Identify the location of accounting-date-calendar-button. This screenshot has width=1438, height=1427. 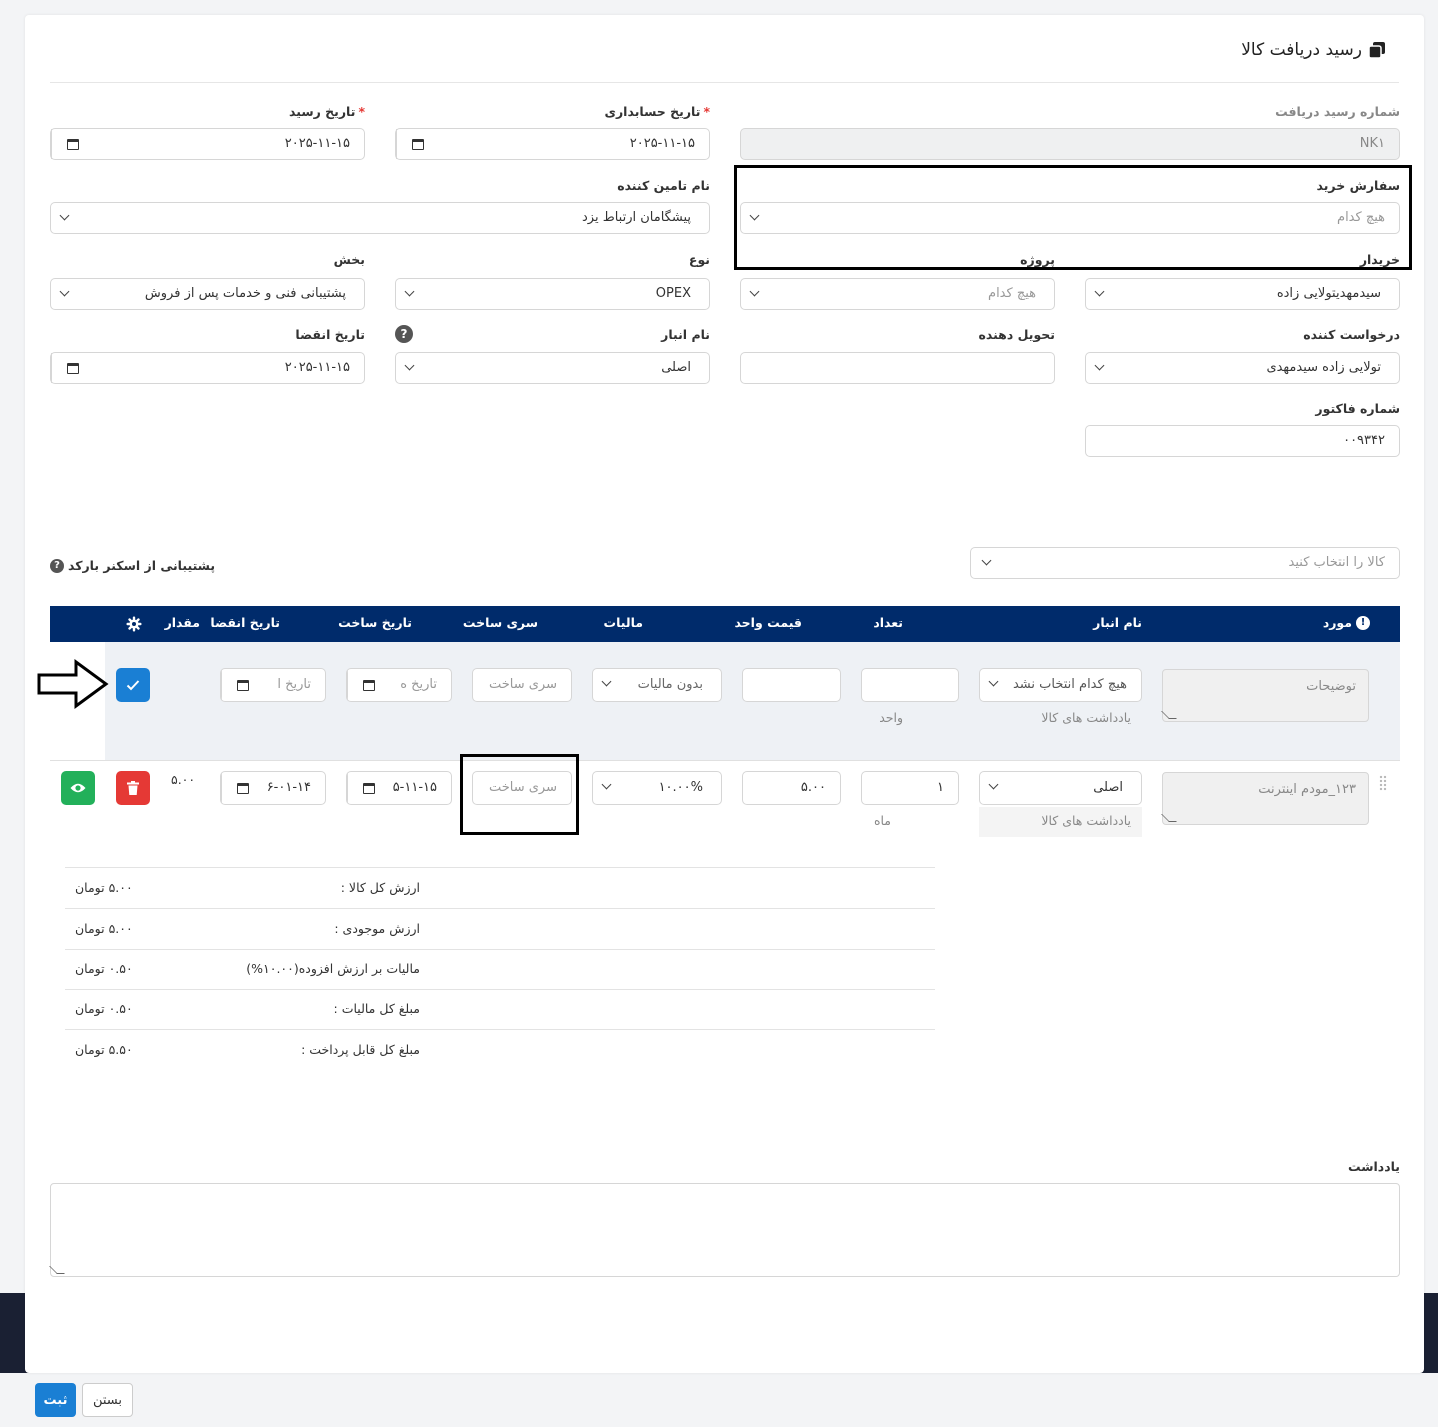
(417, 144).